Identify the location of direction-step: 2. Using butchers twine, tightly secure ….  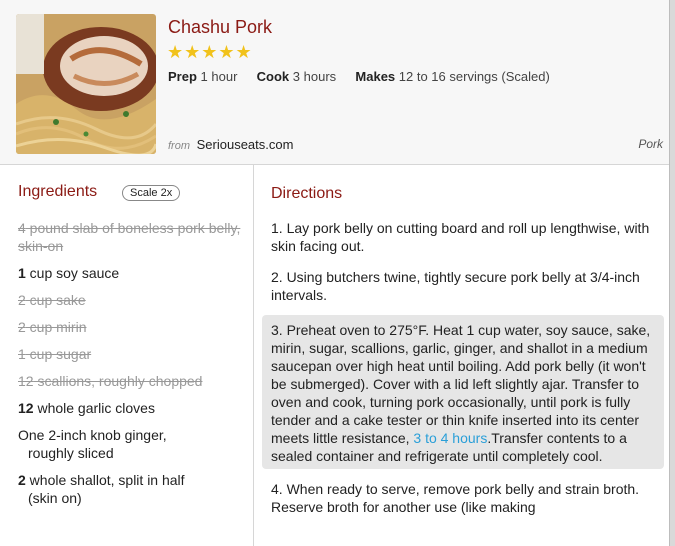
(463, 286).